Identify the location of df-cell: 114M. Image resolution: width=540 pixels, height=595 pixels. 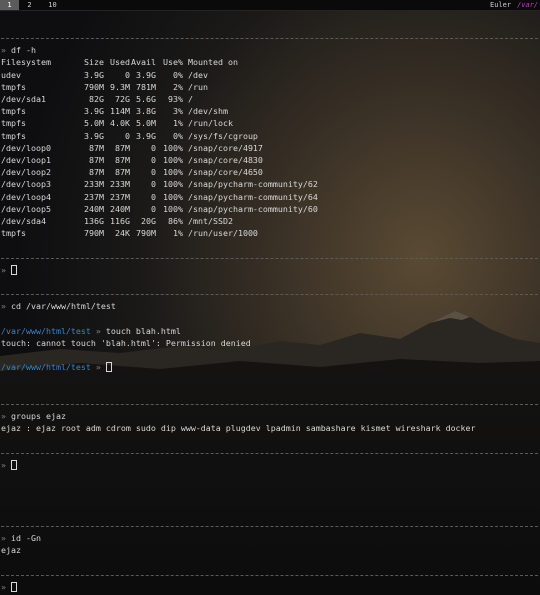
(120, 111).